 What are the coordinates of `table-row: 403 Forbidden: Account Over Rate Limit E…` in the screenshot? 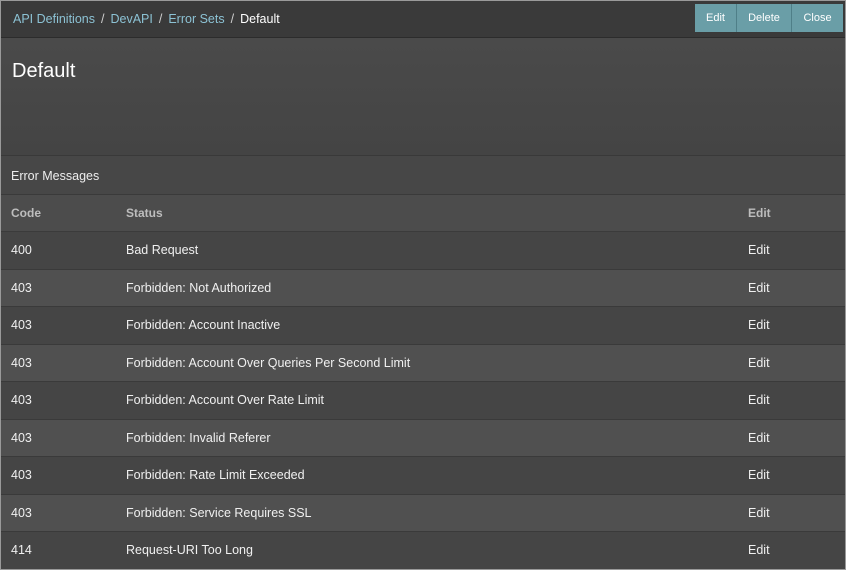 It's located at (423, 401).